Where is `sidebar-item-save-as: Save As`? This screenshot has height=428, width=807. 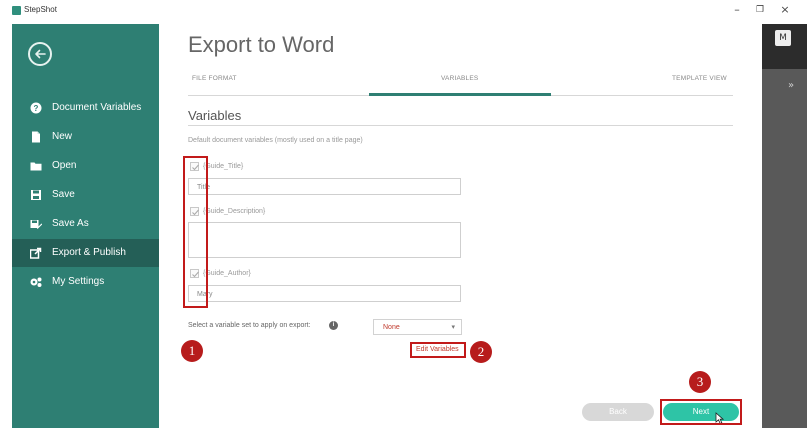
sidebar-item-save-as: Save As is located at coordinates (85, 224).